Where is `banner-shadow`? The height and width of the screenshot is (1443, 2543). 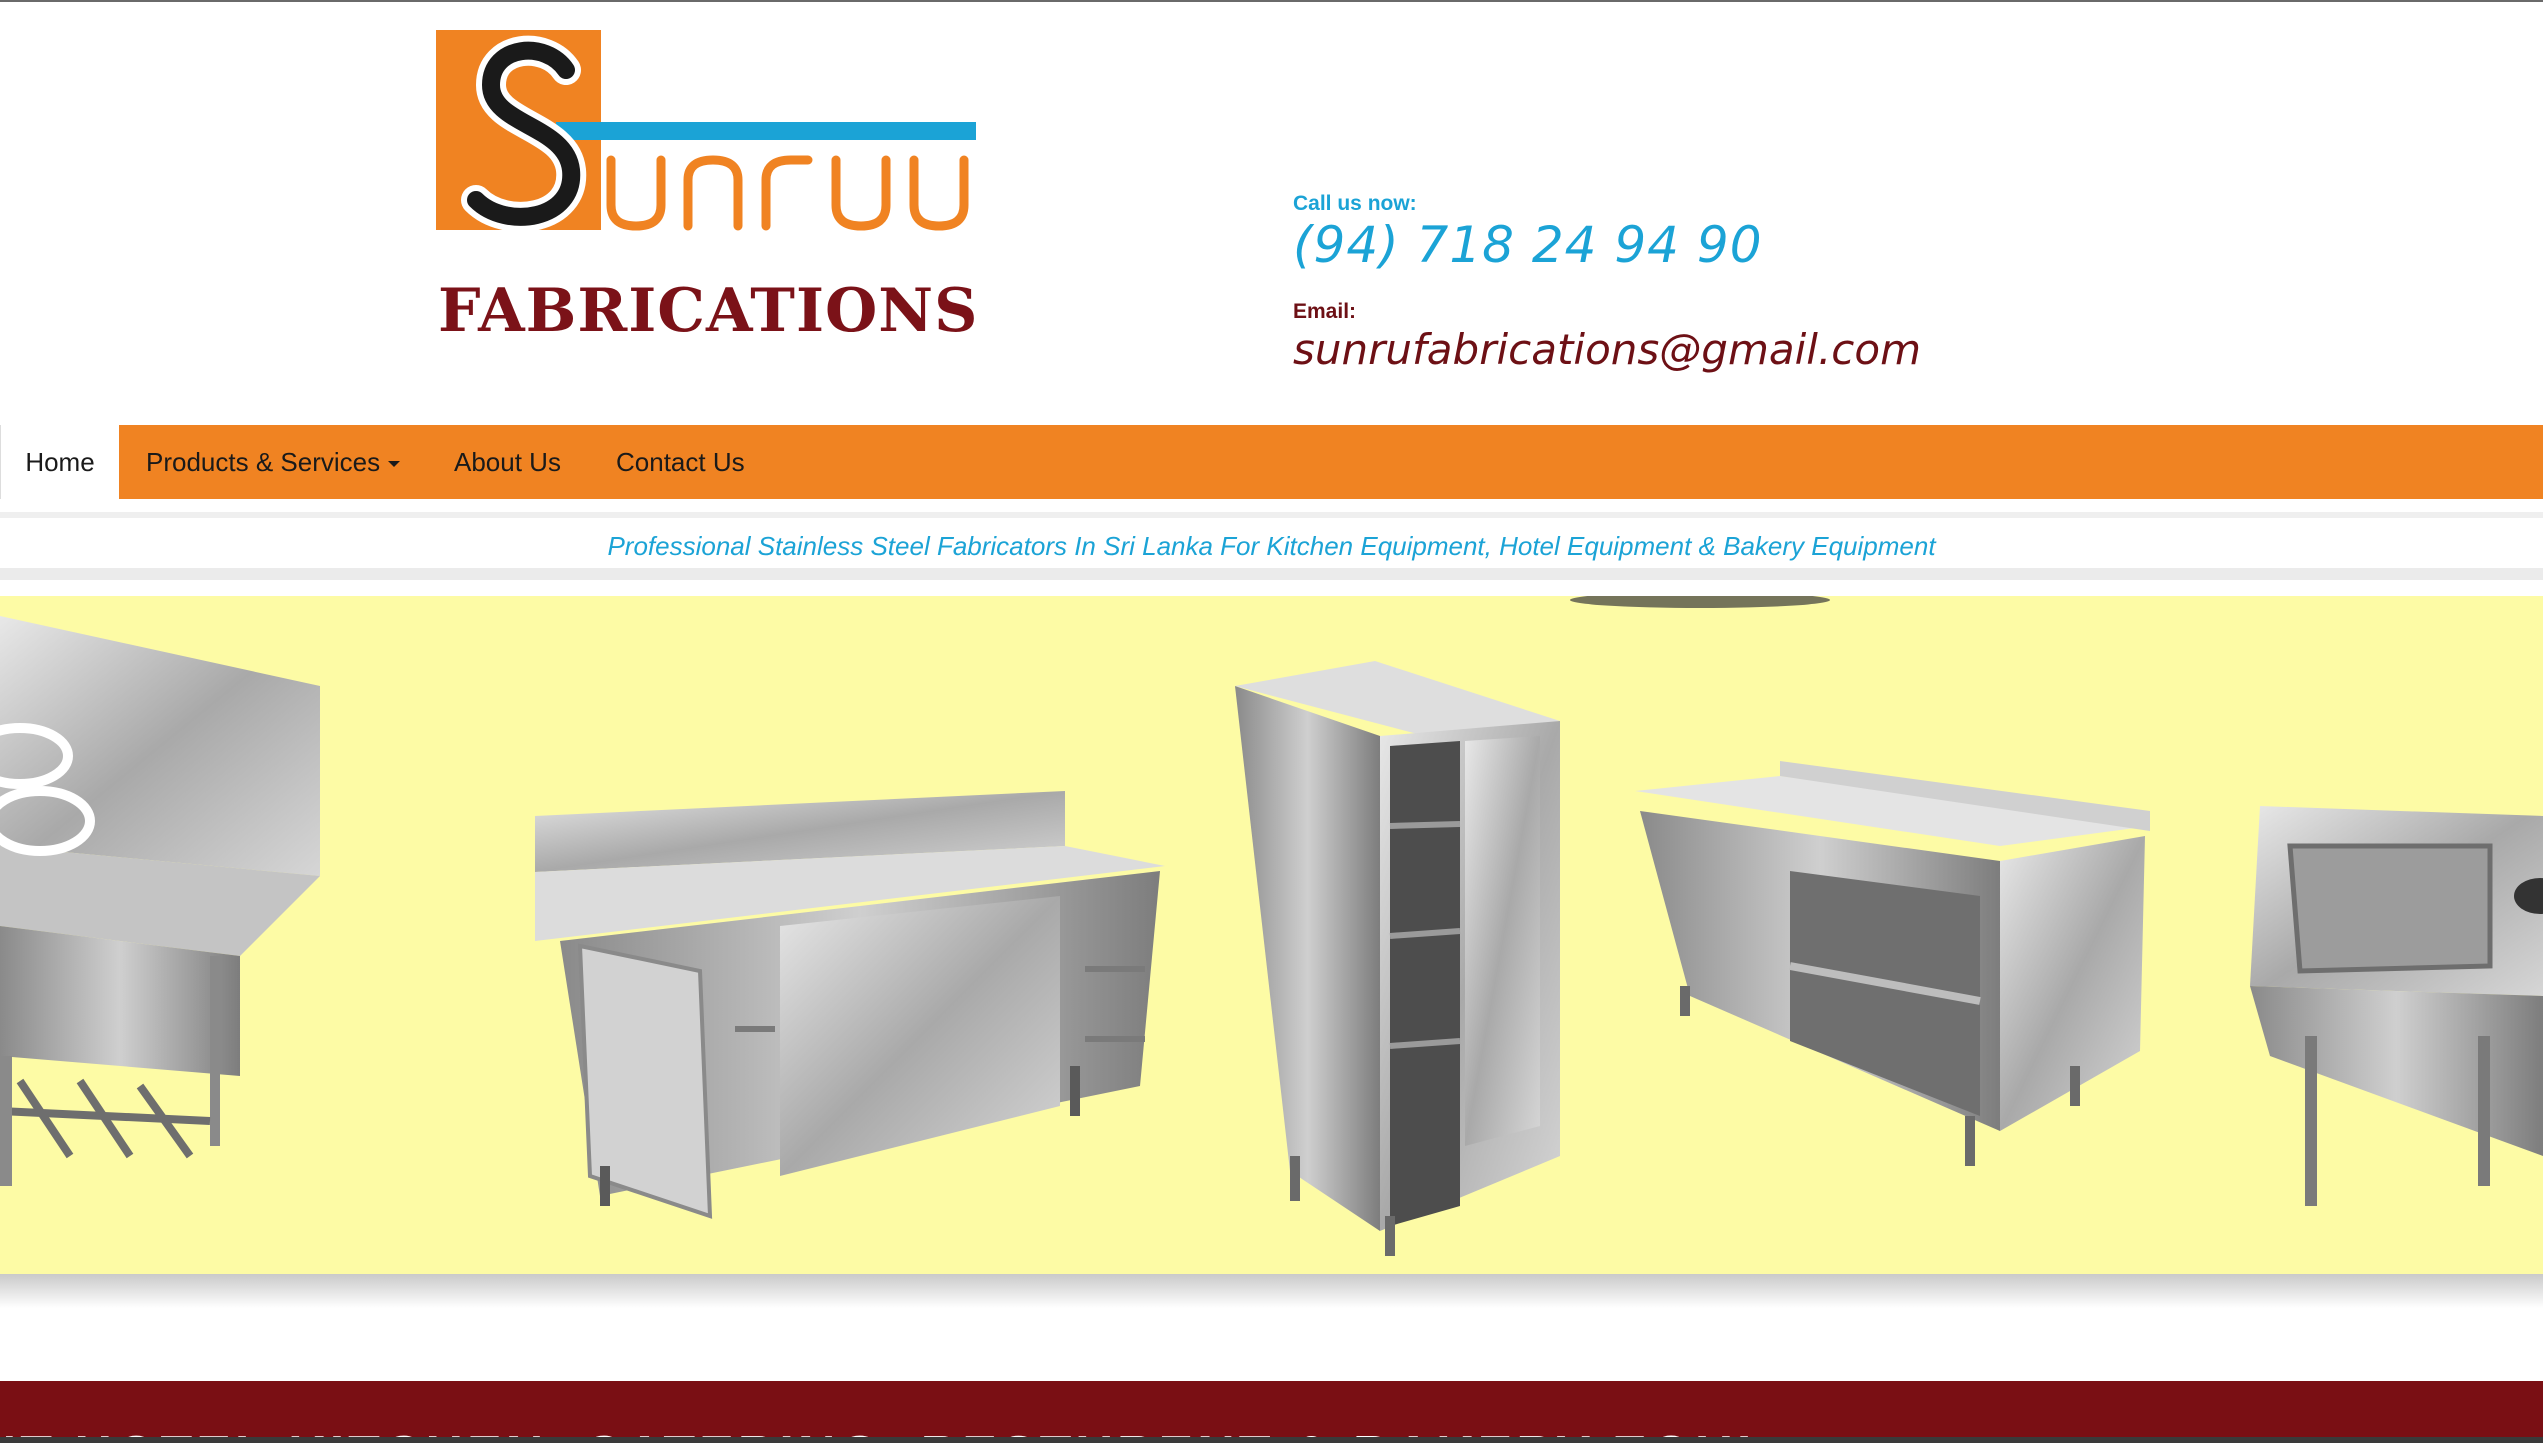
banner-shadow is located at coordinates (1271, 1291).